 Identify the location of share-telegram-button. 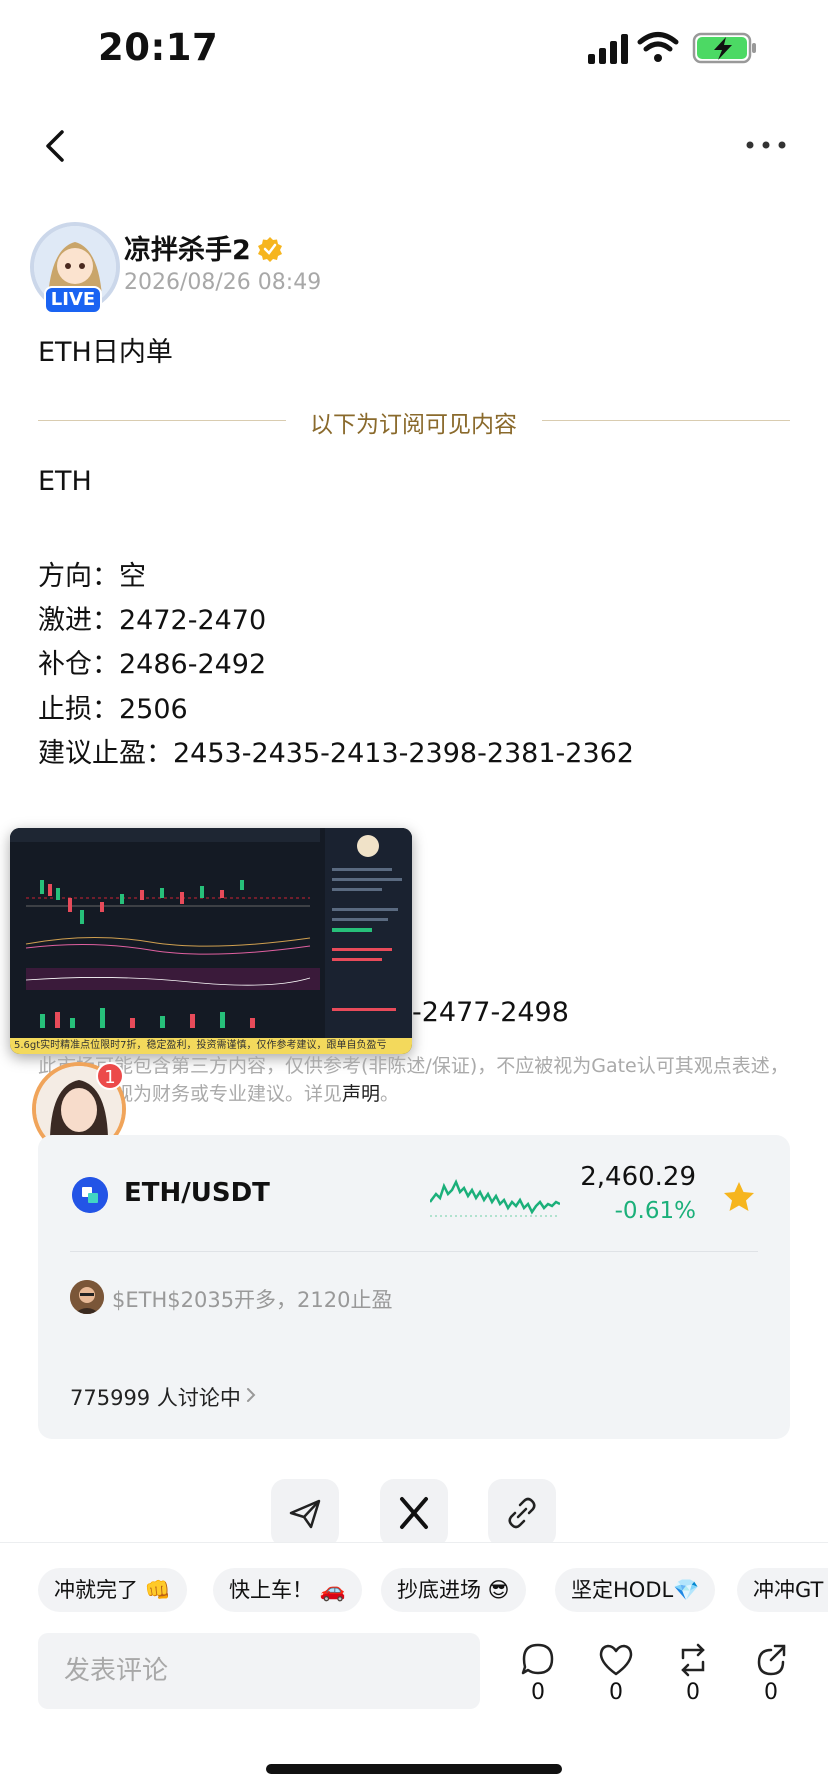
(305, 1513).